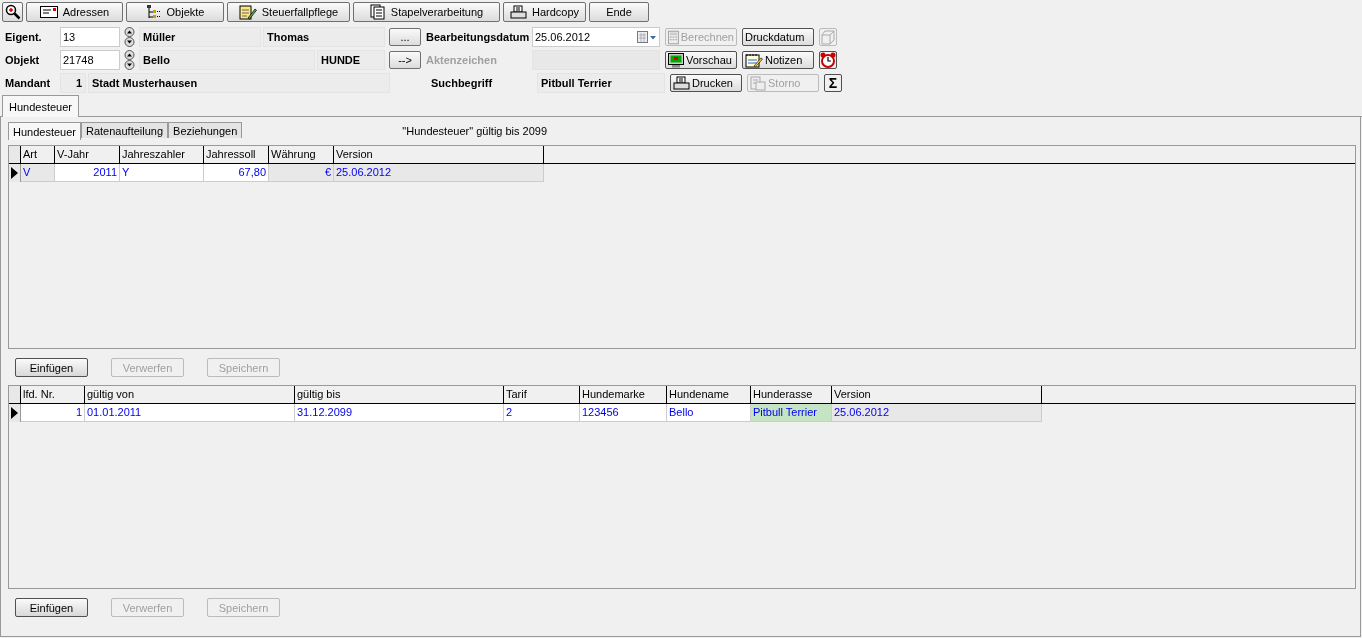 The height and width of the screenshot is (638, 1362). I want to click on document-icon, so click(758, 83).